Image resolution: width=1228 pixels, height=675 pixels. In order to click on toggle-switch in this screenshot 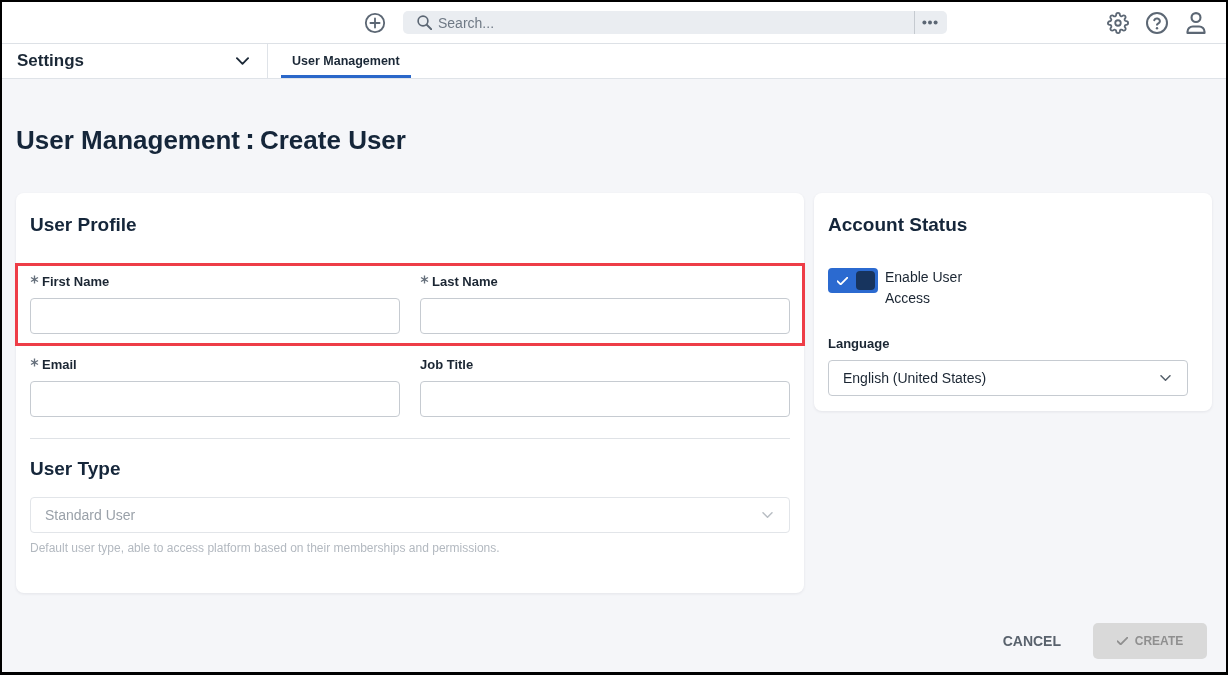, I will do `click(853, 280)`.